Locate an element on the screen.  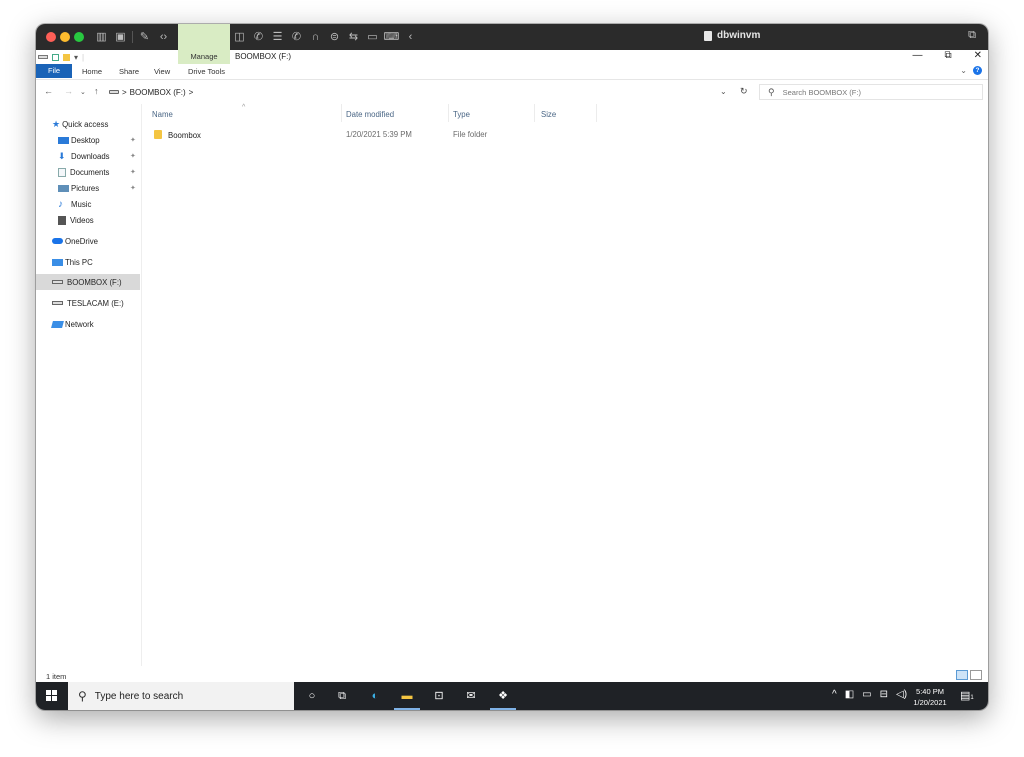
column-size: Size is located at coordinates (548, 114).